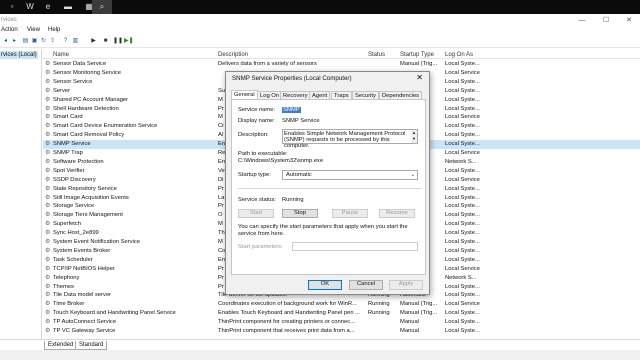 The height and width of the screenshot is (360, 640). I want to click on word-icon: W, so click(30, 7).